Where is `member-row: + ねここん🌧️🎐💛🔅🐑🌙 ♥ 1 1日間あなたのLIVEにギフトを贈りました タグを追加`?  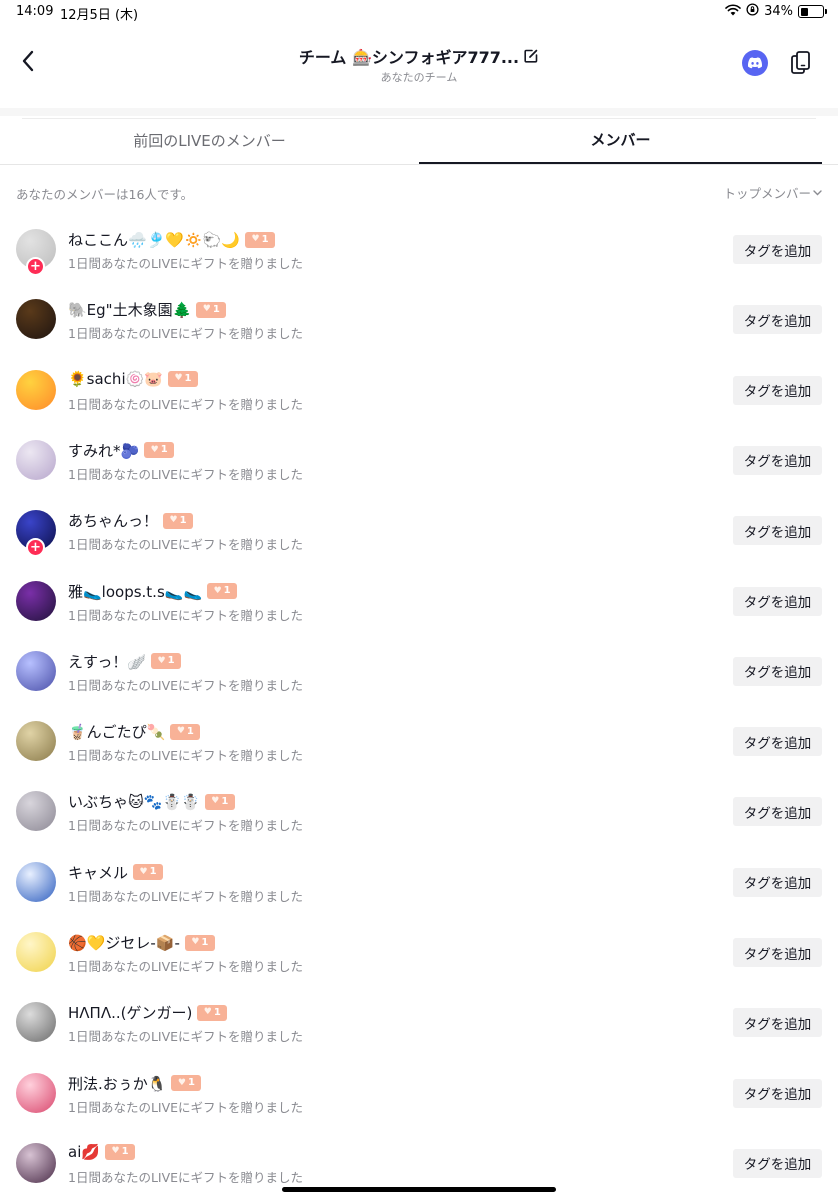 member-row: + ねここん🌧️🎐💛🔅🐑🌙 ♥ 1 1日間あなたのLIVEにギフトを贈りました タグを追加 is located at coordinates (419, 248).